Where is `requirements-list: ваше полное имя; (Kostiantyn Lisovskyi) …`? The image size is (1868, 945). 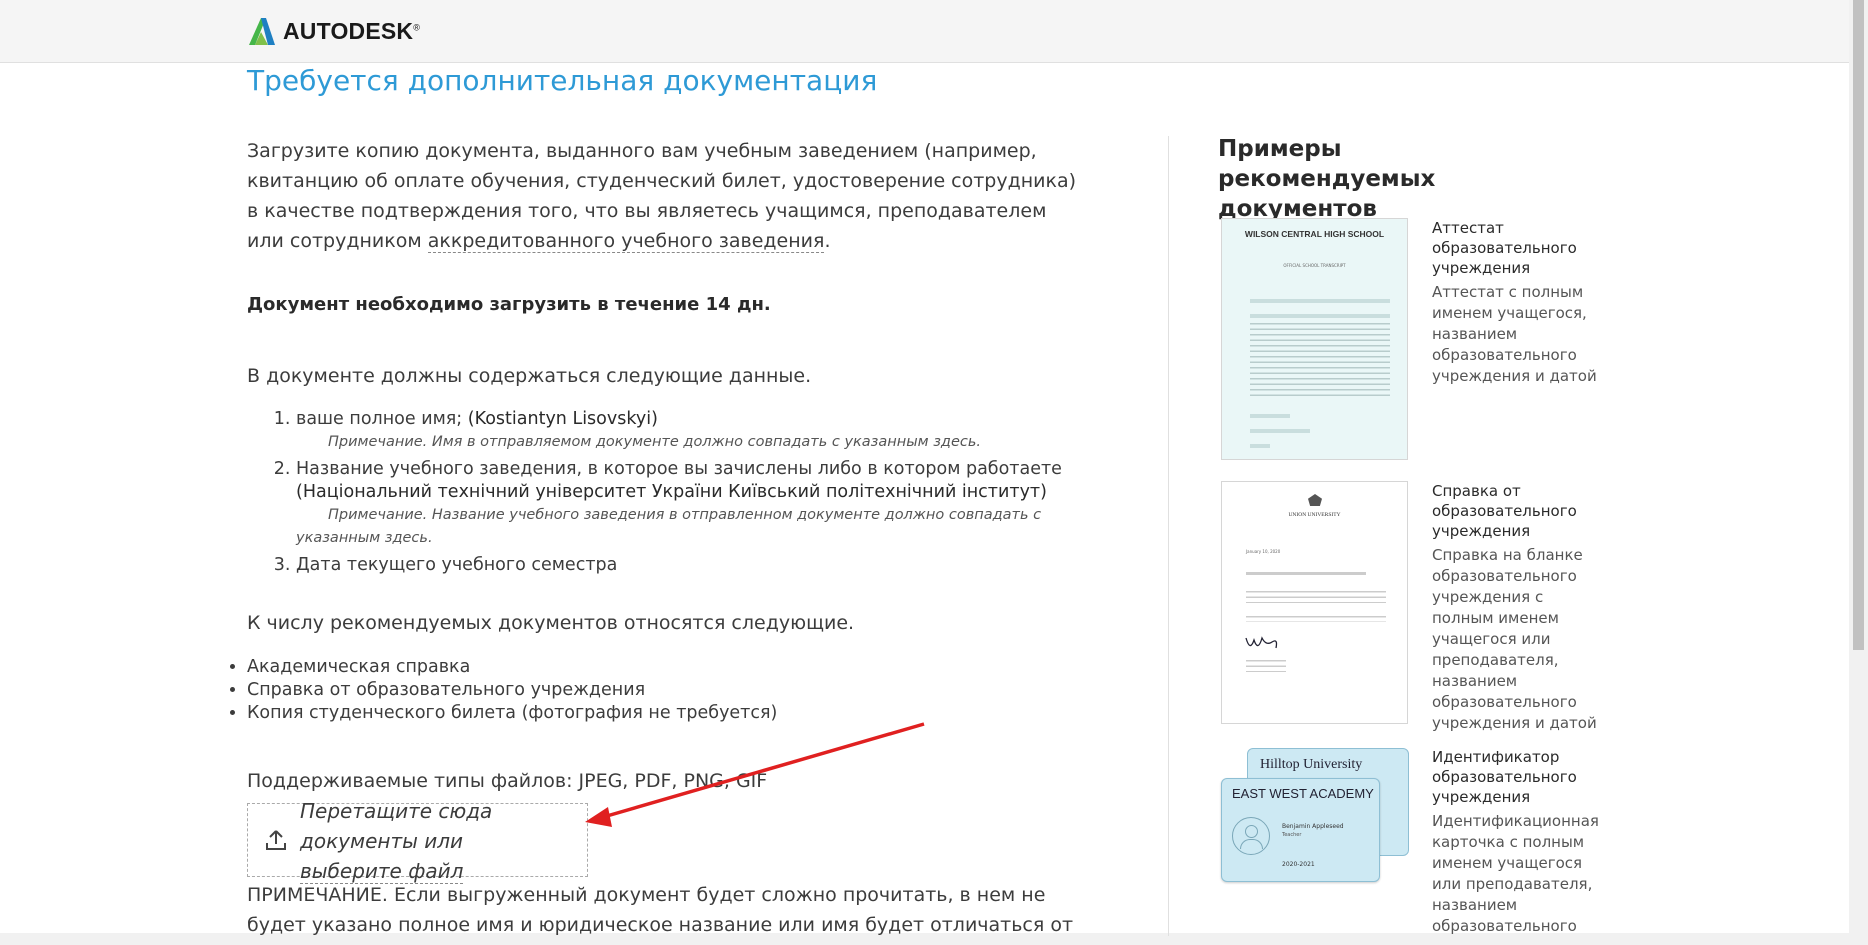
requirements-list: ваше полное имя; (Kostiantyn Lisovskyi) … is located at coordinates (678, 494).